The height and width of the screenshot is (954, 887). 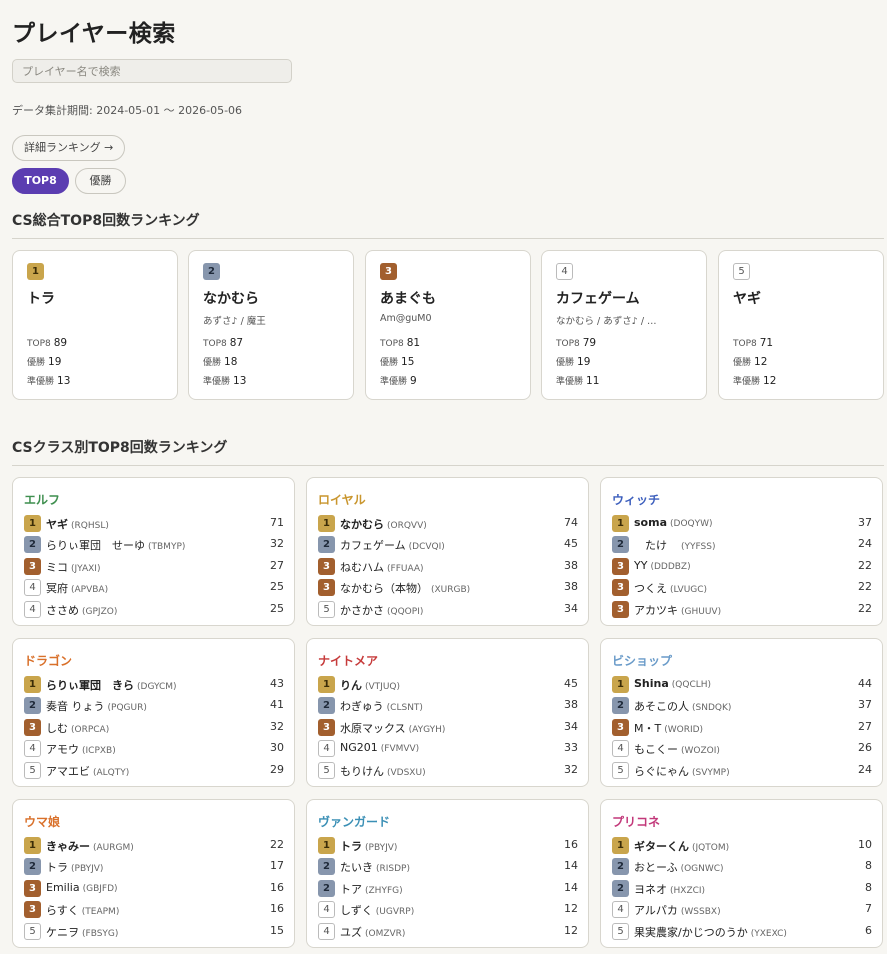 I want to click on ranking-row: 2 トラ (PBYJV) 17, so click(x=154, y=866).